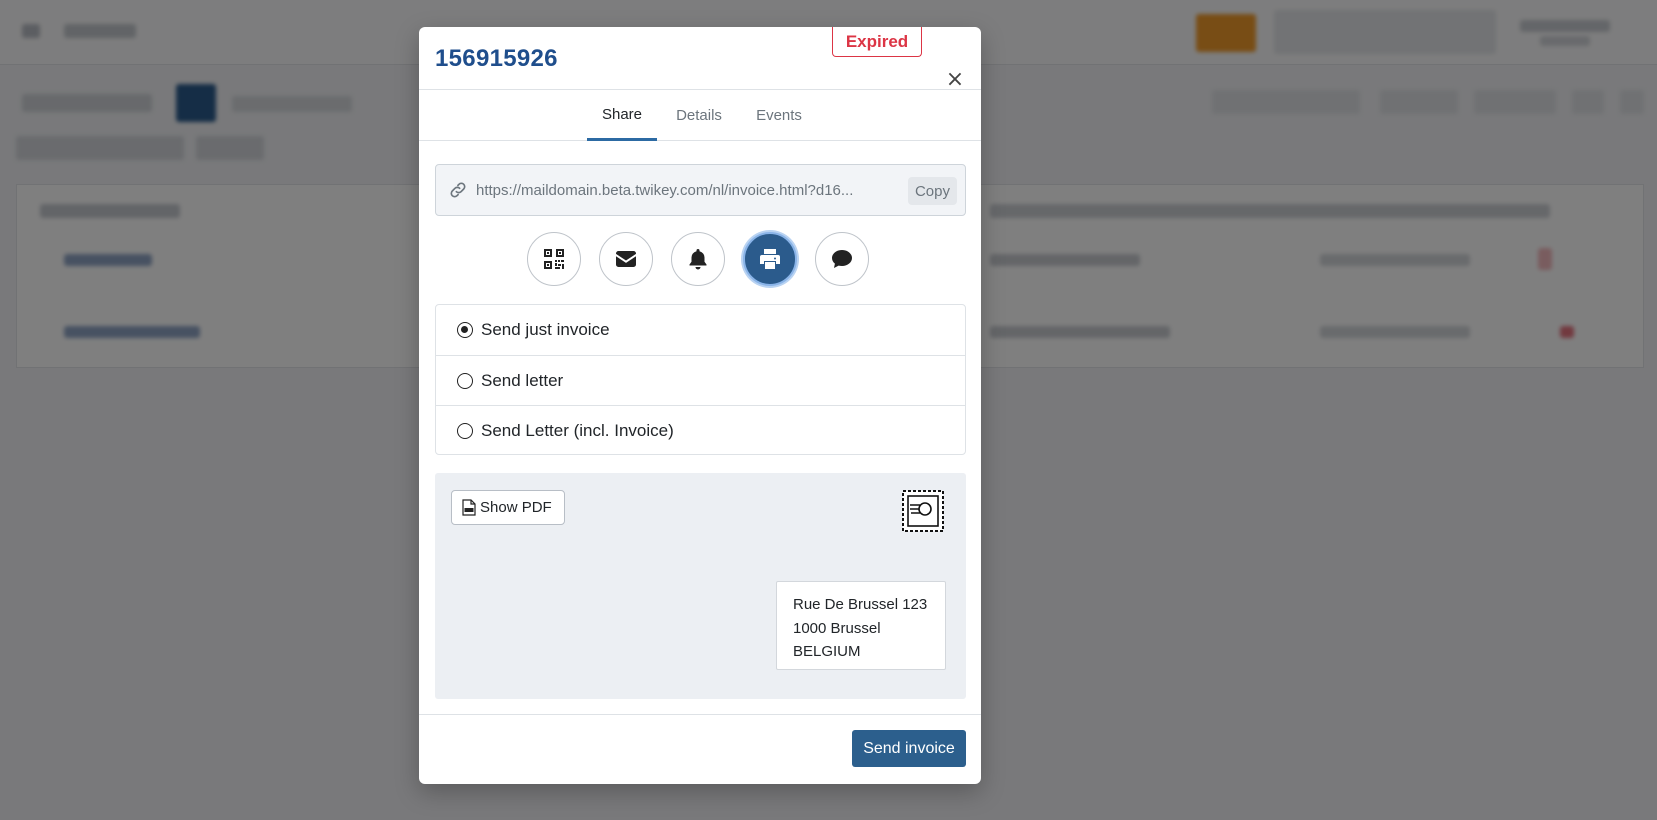 Image resolution: width=1657 pixels, height=820 pixels. I want to click on qr-code-button, so click(554, 259).